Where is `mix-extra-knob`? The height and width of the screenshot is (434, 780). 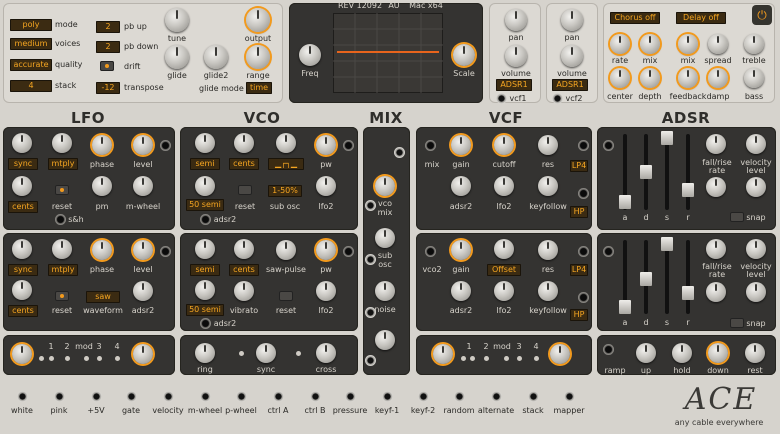
mix-extra-knob is located at coordinates (385, 340).